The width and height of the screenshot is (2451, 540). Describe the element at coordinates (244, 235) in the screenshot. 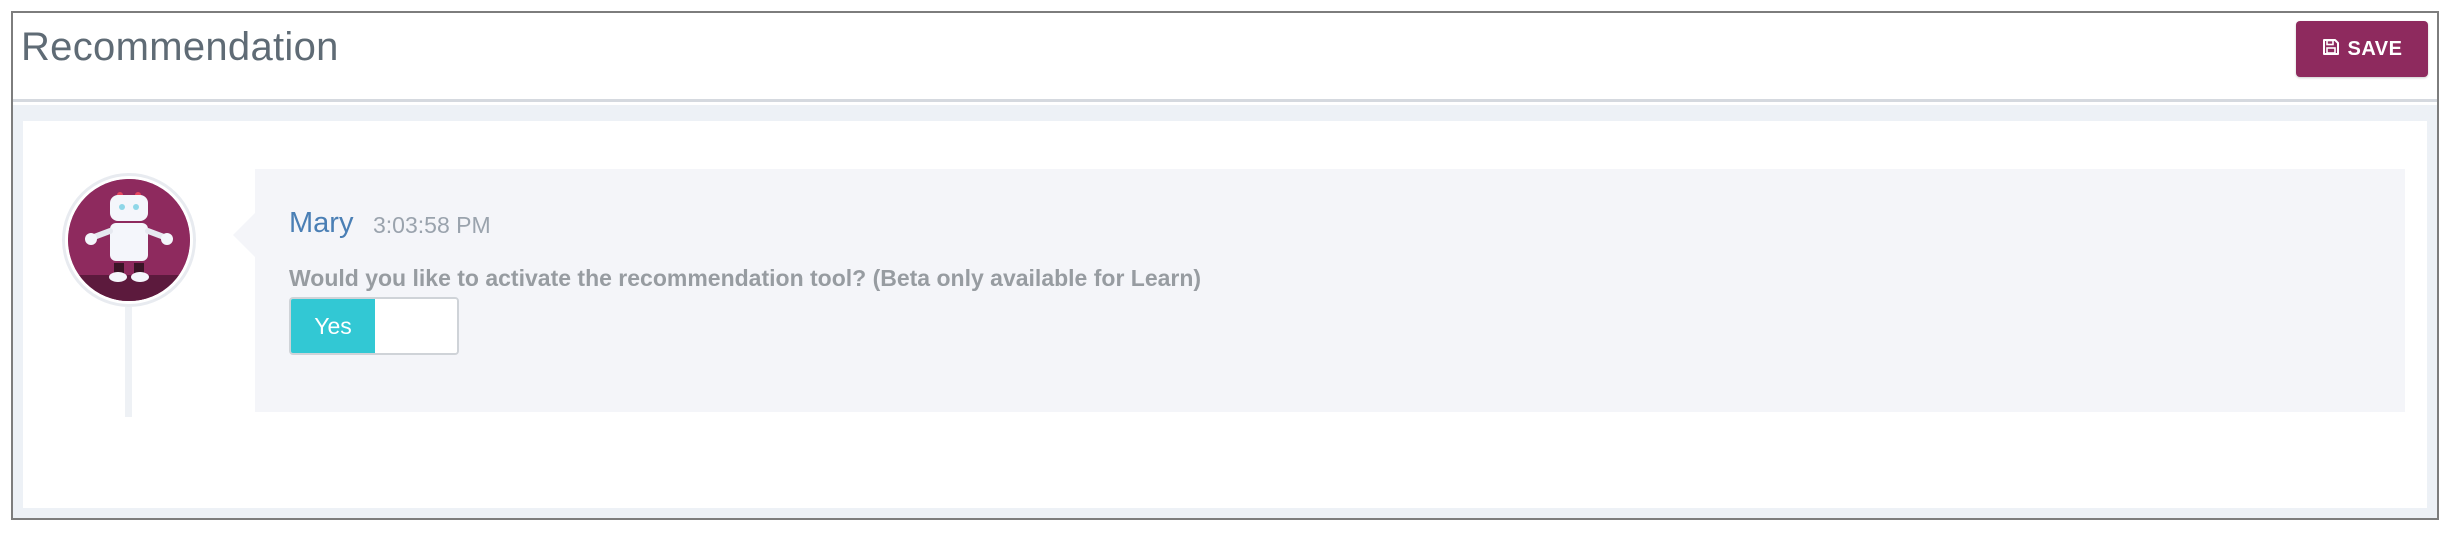

I see `bubble-pointer` at that location.